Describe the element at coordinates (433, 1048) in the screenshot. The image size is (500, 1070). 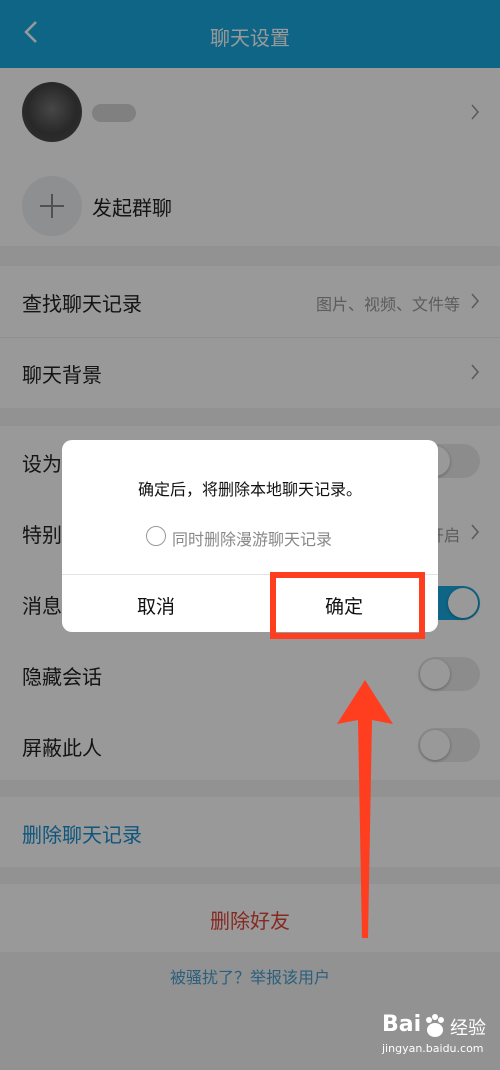
I see `watermark-url: jingyan.baidu.com` at that location.